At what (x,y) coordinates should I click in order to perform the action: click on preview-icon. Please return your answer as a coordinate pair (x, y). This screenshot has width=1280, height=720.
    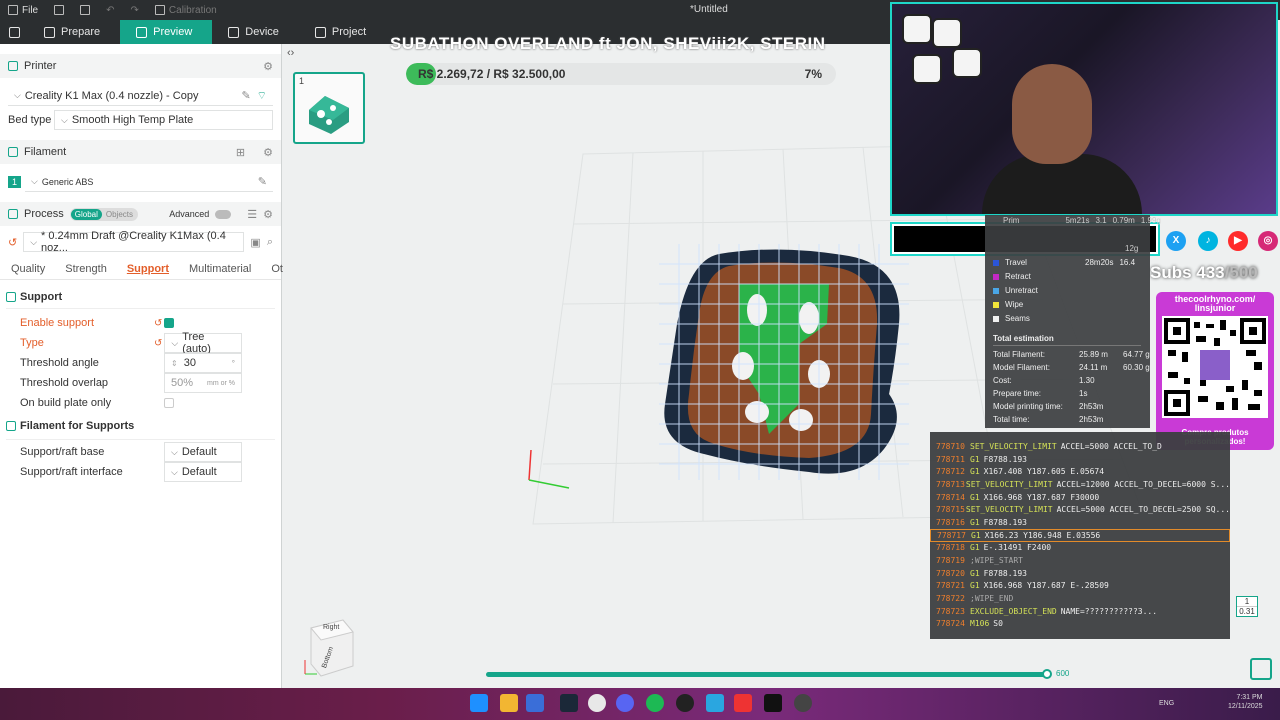
    Looking at the image, I should click on (142, 32).